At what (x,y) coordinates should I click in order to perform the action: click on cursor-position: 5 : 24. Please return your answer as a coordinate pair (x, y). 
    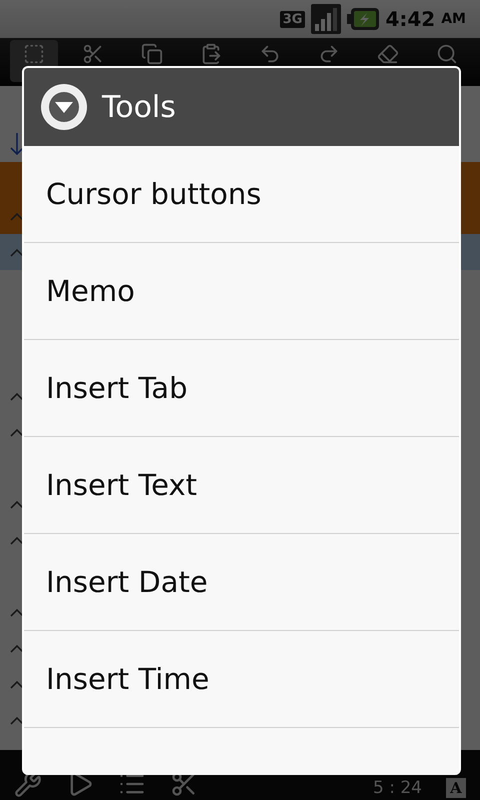
    Looking at the image, I should click on (397, 788).